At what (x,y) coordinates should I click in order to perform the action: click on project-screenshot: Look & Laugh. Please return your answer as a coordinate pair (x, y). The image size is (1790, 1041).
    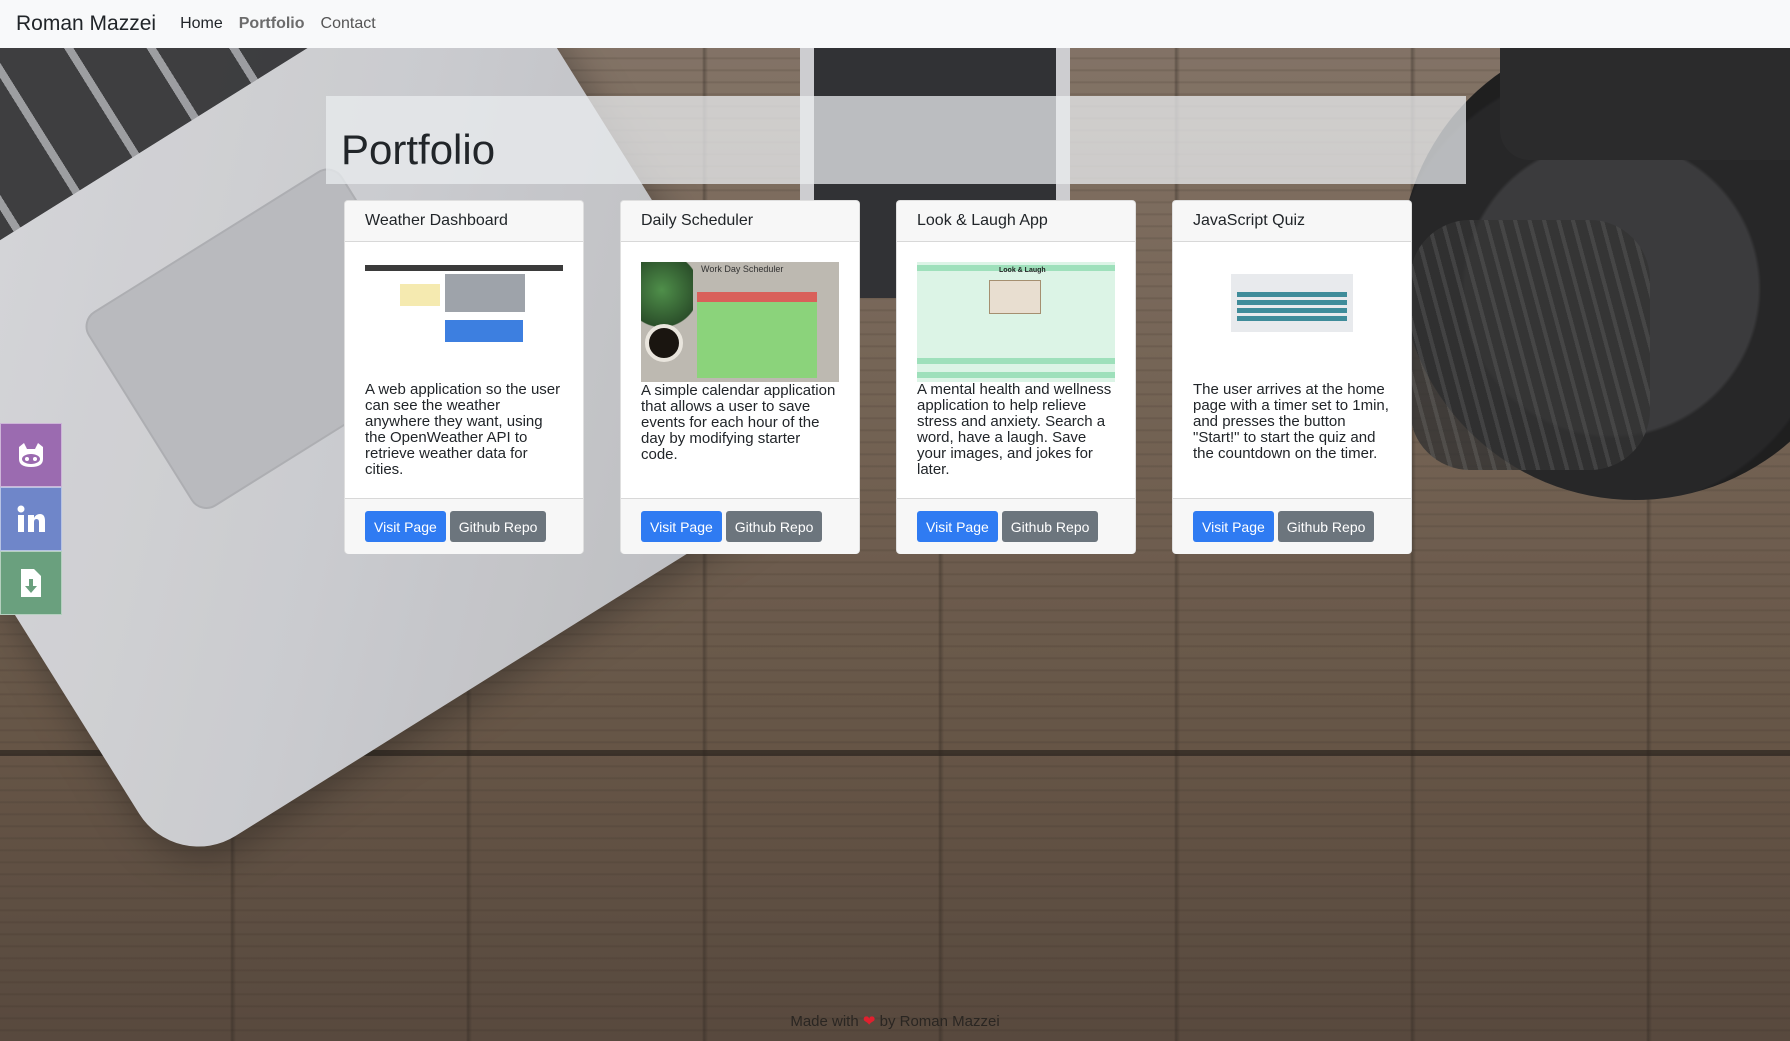
    Looking at the image, I should click on (1016, 322).